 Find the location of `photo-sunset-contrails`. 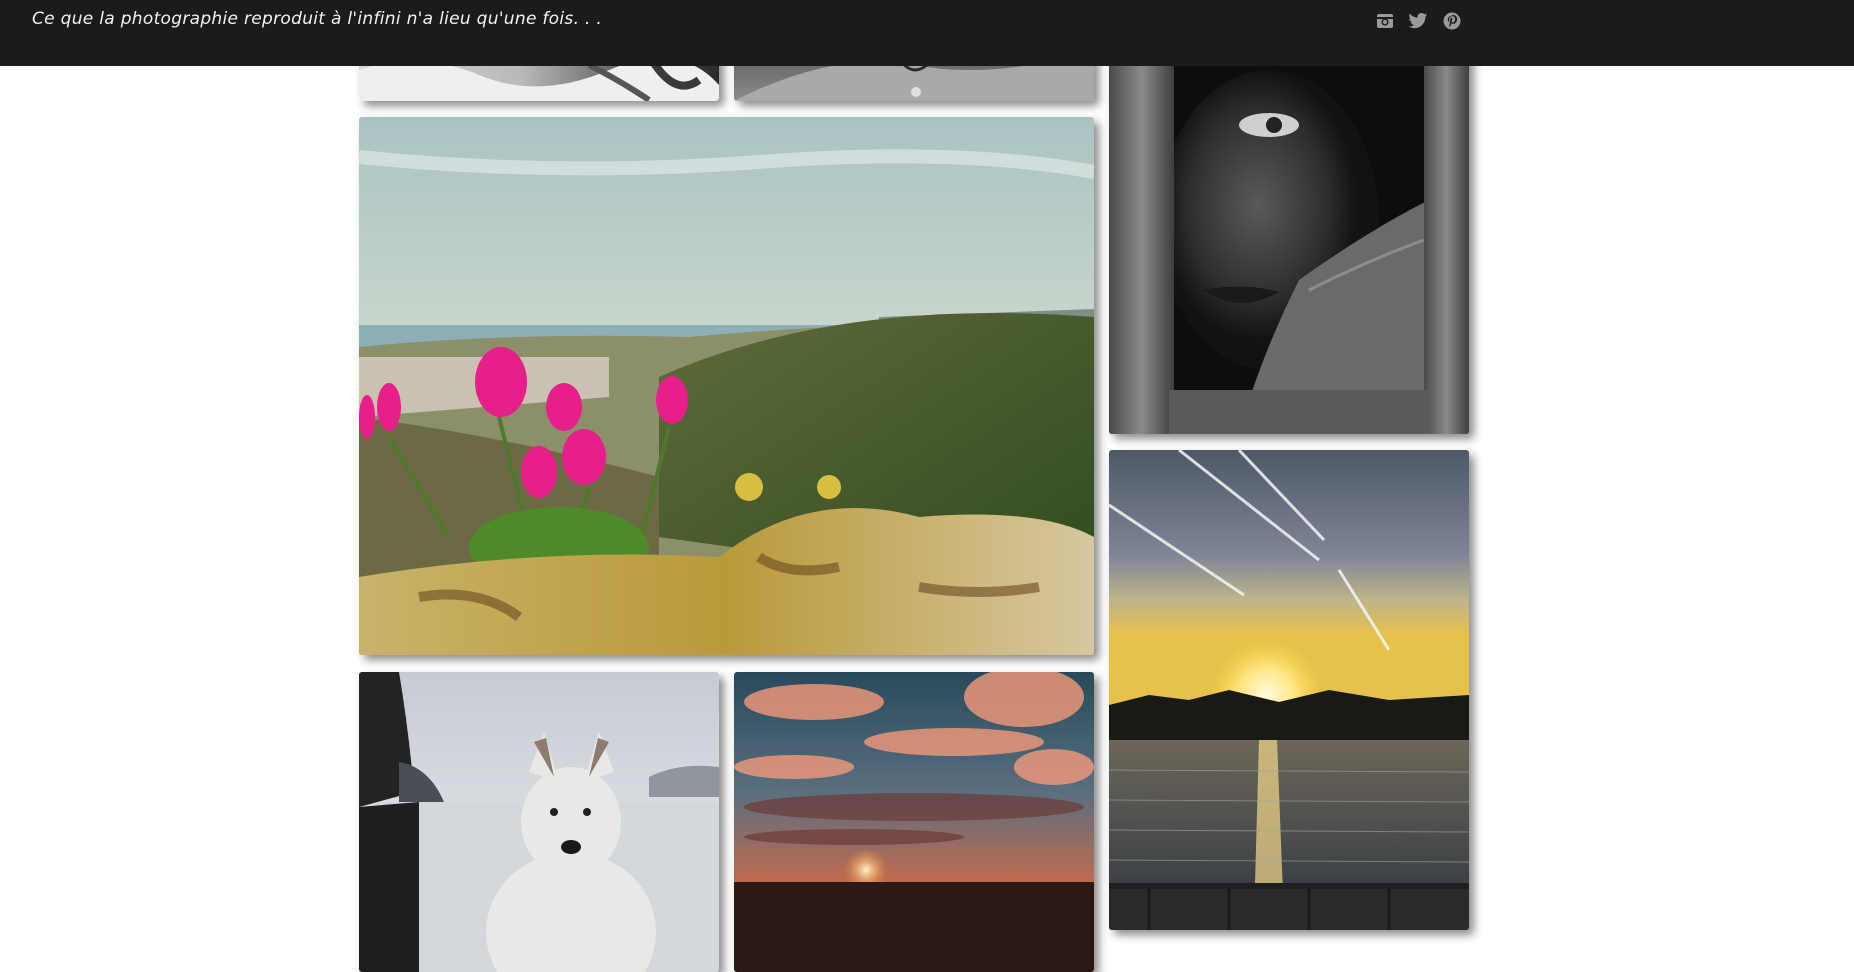

photo-sunset-contrails is located at coordinates (1289, 690).